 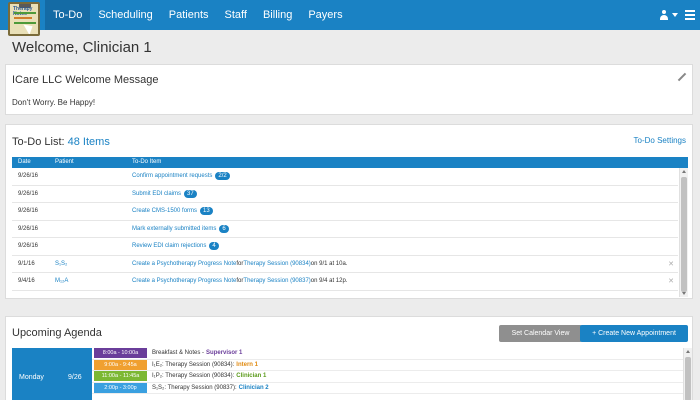 I want to click on appointment-desc: S₁S₂: Therapy Session (90837):, so click(x=194, y=387).